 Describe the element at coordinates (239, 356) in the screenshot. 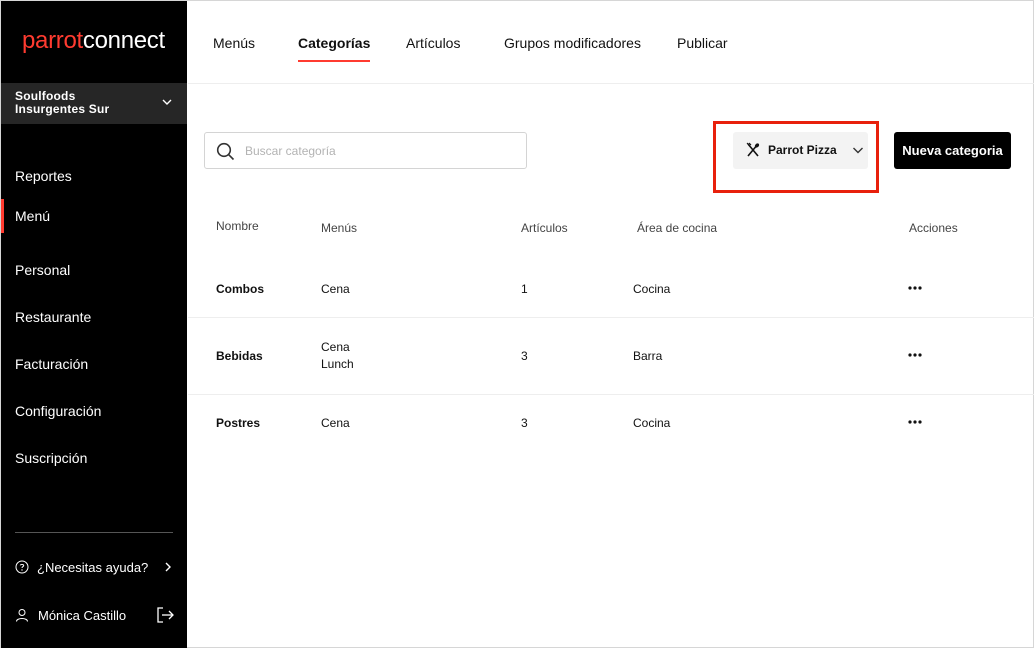

I see `category-name: Bebidas` at that location.